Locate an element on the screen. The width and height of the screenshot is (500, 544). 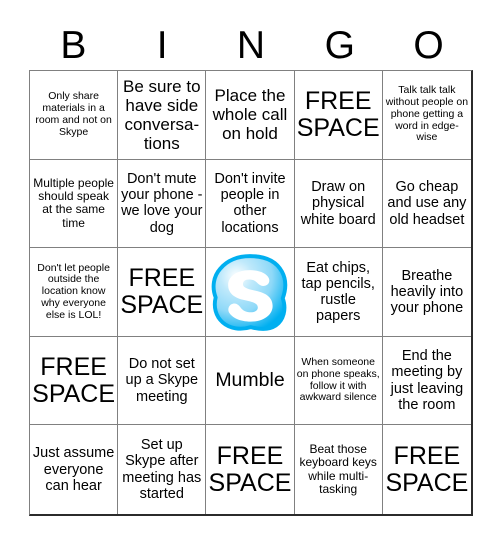
bingo-cell-skype-logo is located at coordinates (250, 292).